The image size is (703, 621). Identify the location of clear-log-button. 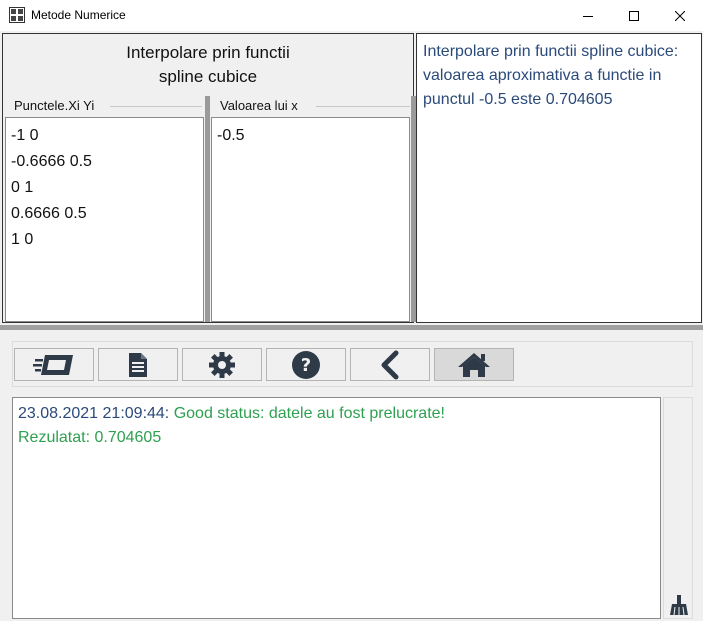
(679, 605).